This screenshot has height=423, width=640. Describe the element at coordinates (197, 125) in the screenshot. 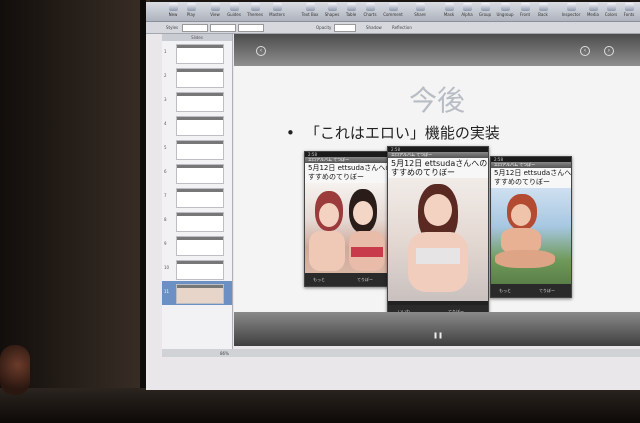

I see `slide-thumbnail: 4` at that location.